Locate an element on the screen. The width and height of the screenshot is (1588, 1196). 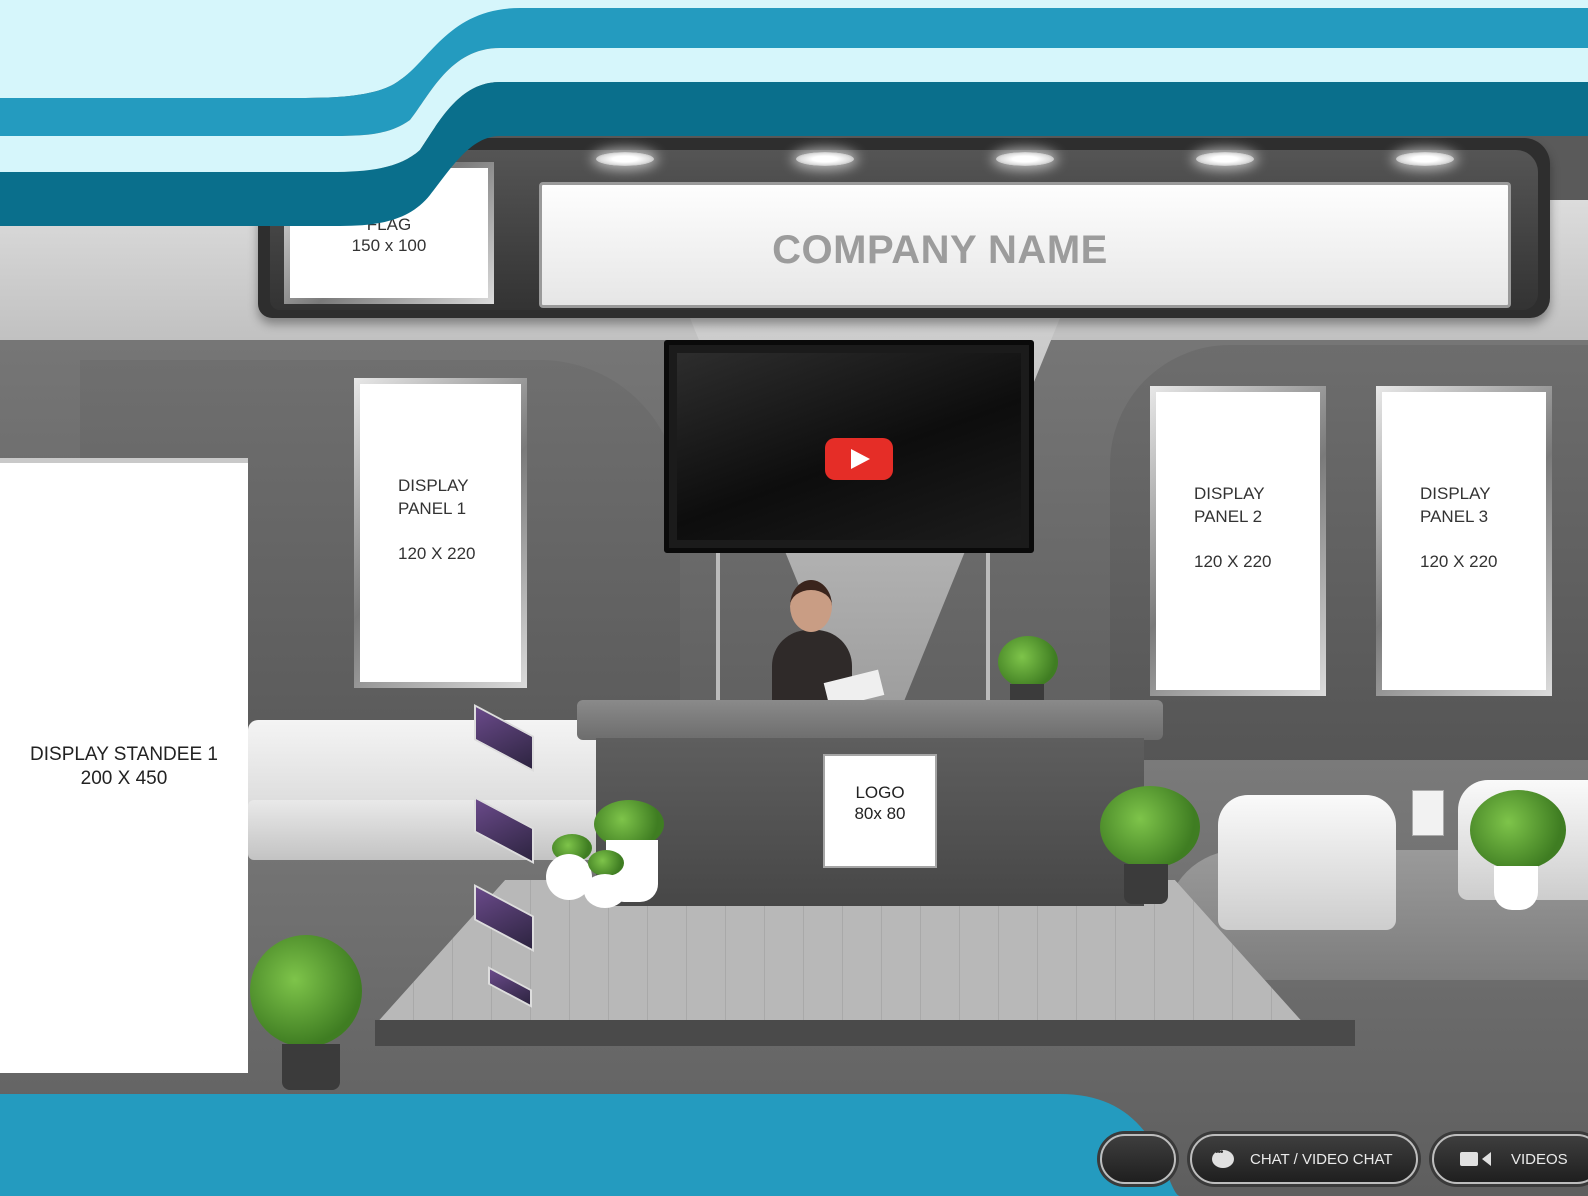
bottom-wave-decoration is located at coordinates (590, 1145).